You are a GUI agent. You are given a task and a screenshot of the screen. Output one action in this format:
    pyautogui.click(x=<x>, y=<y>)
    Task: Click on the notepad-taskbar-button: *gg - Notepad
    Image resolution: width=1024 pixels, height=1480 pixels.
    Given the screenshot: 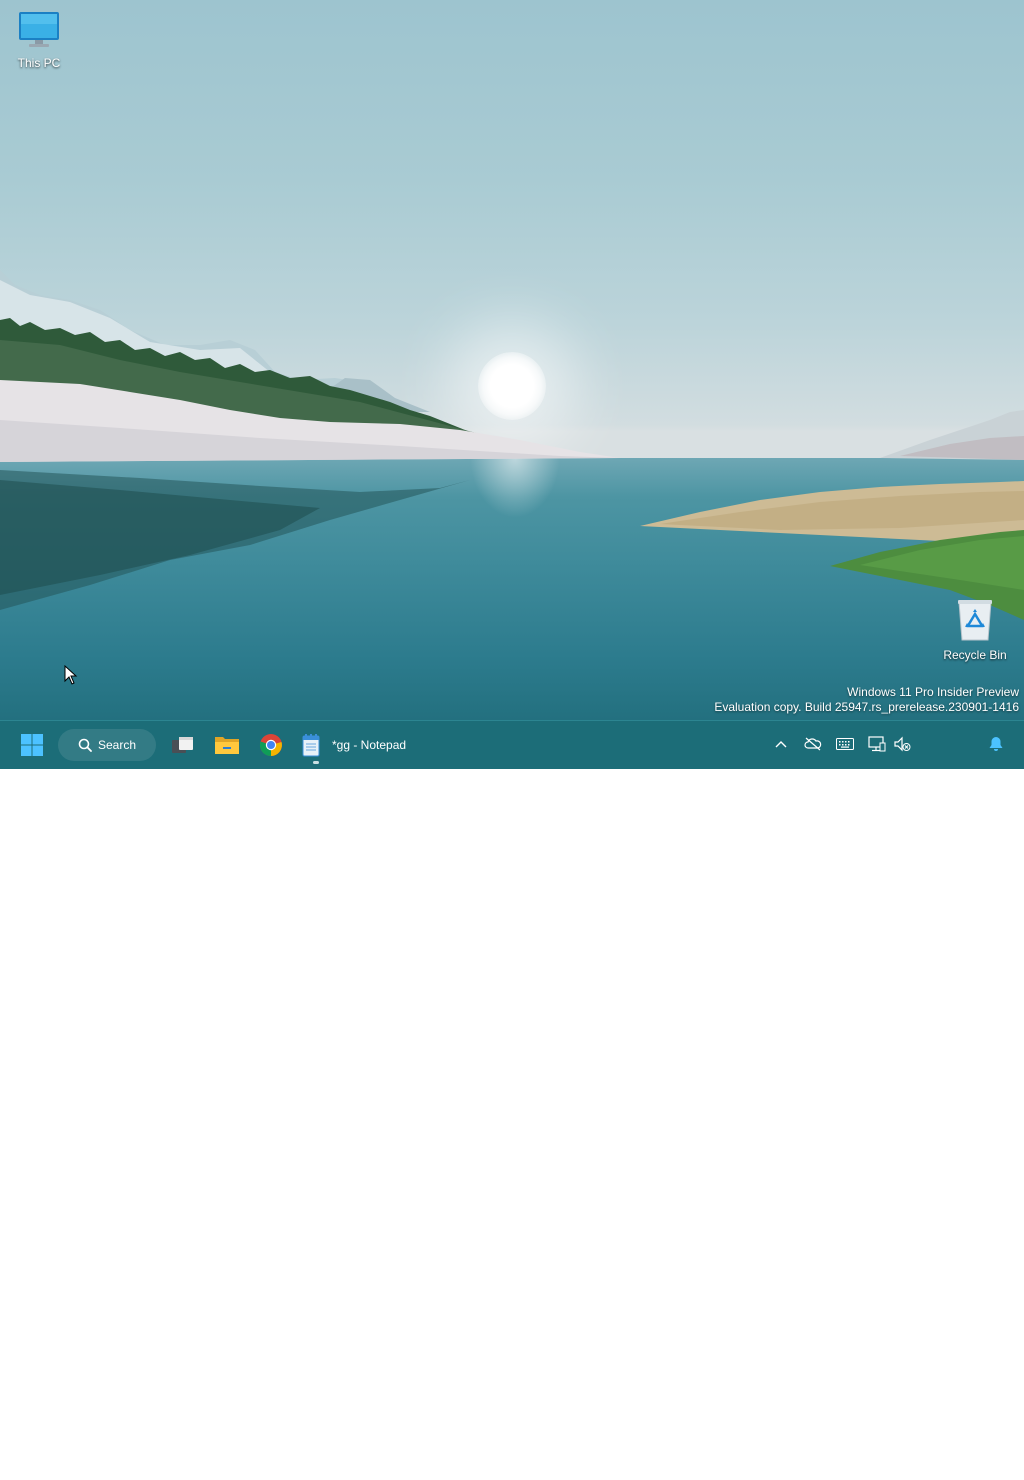 What is the action you would take?
    pyautogui.click(x=365, y=745)
    